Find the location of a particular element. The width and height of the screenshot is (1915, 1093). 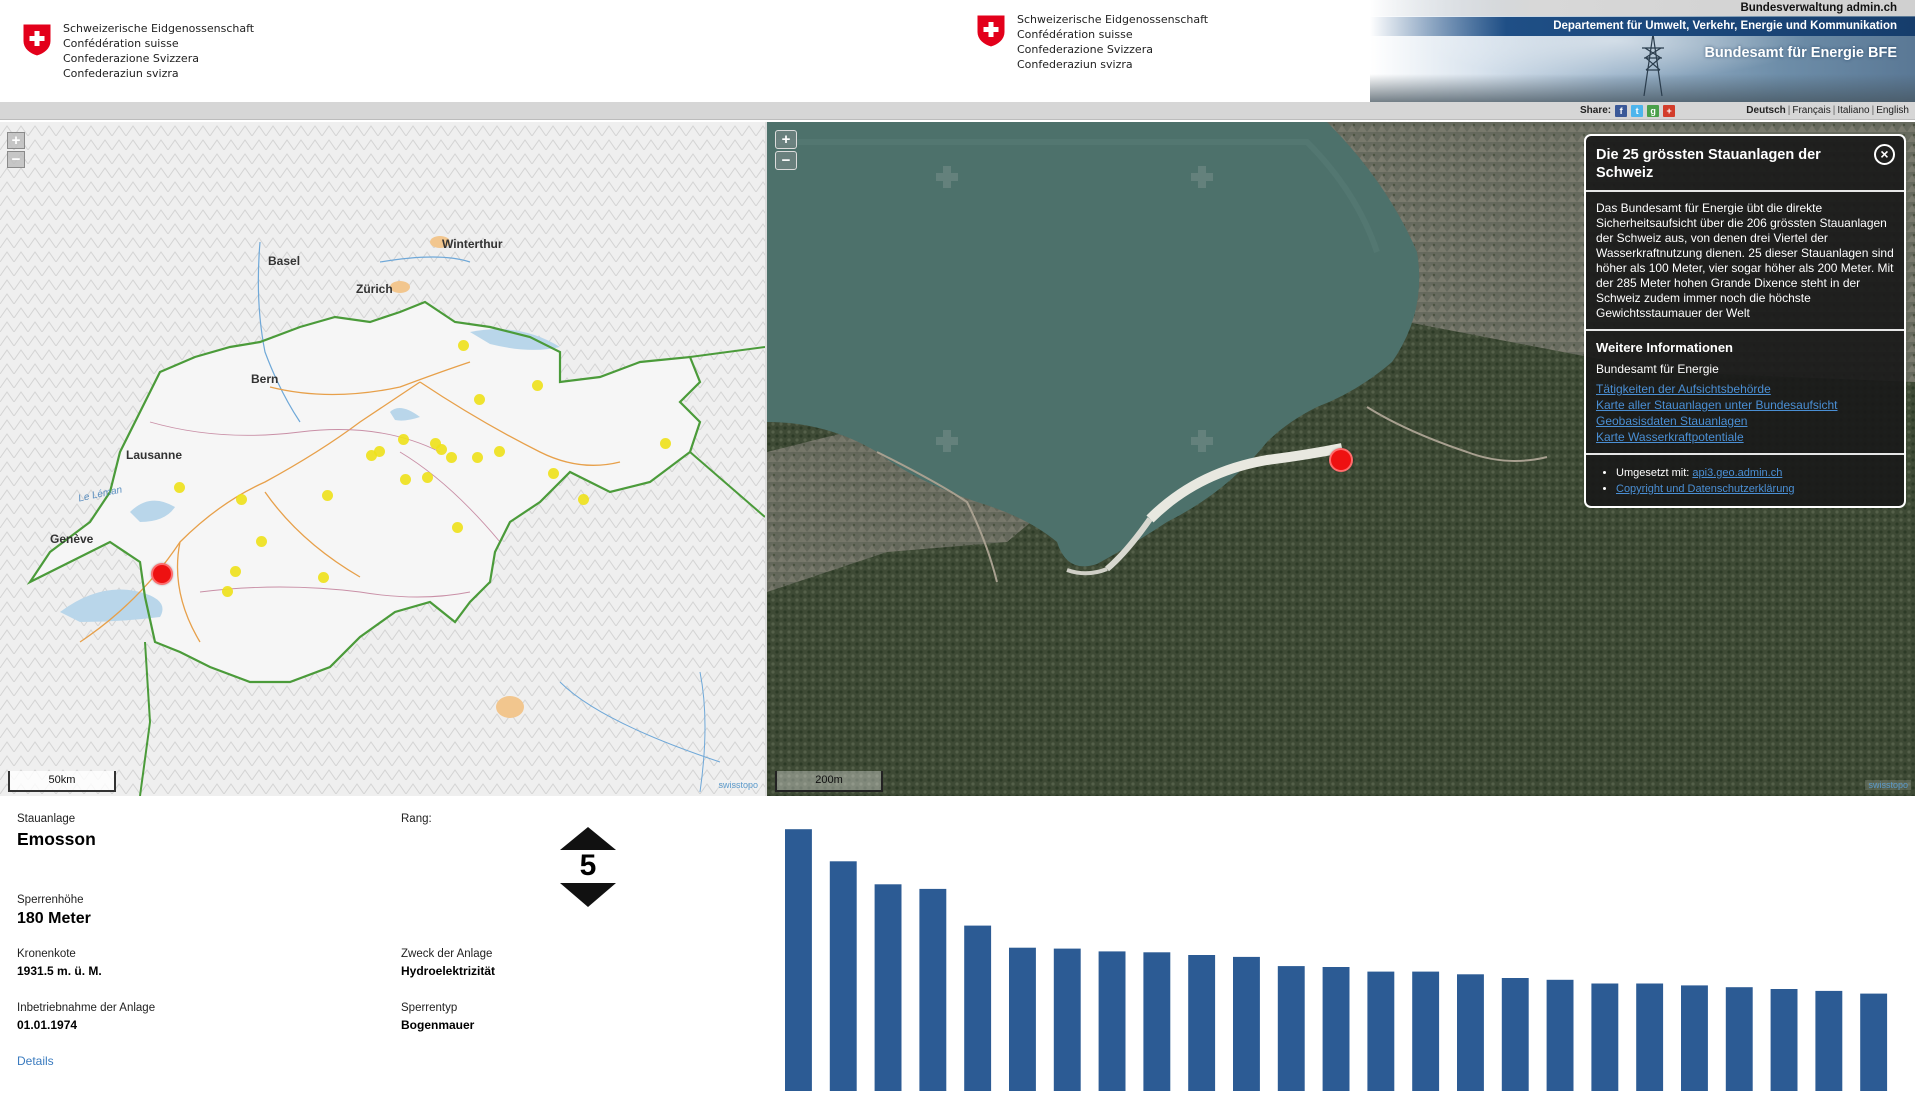

details-link: Details is located at coordinates (35, 1061).